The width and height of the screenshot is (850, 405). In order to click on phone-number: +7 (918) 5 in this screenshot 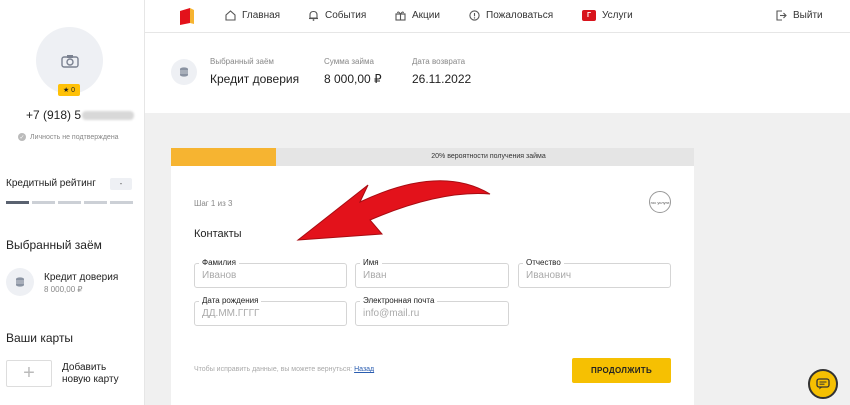, I will do `click(80, 115)`.